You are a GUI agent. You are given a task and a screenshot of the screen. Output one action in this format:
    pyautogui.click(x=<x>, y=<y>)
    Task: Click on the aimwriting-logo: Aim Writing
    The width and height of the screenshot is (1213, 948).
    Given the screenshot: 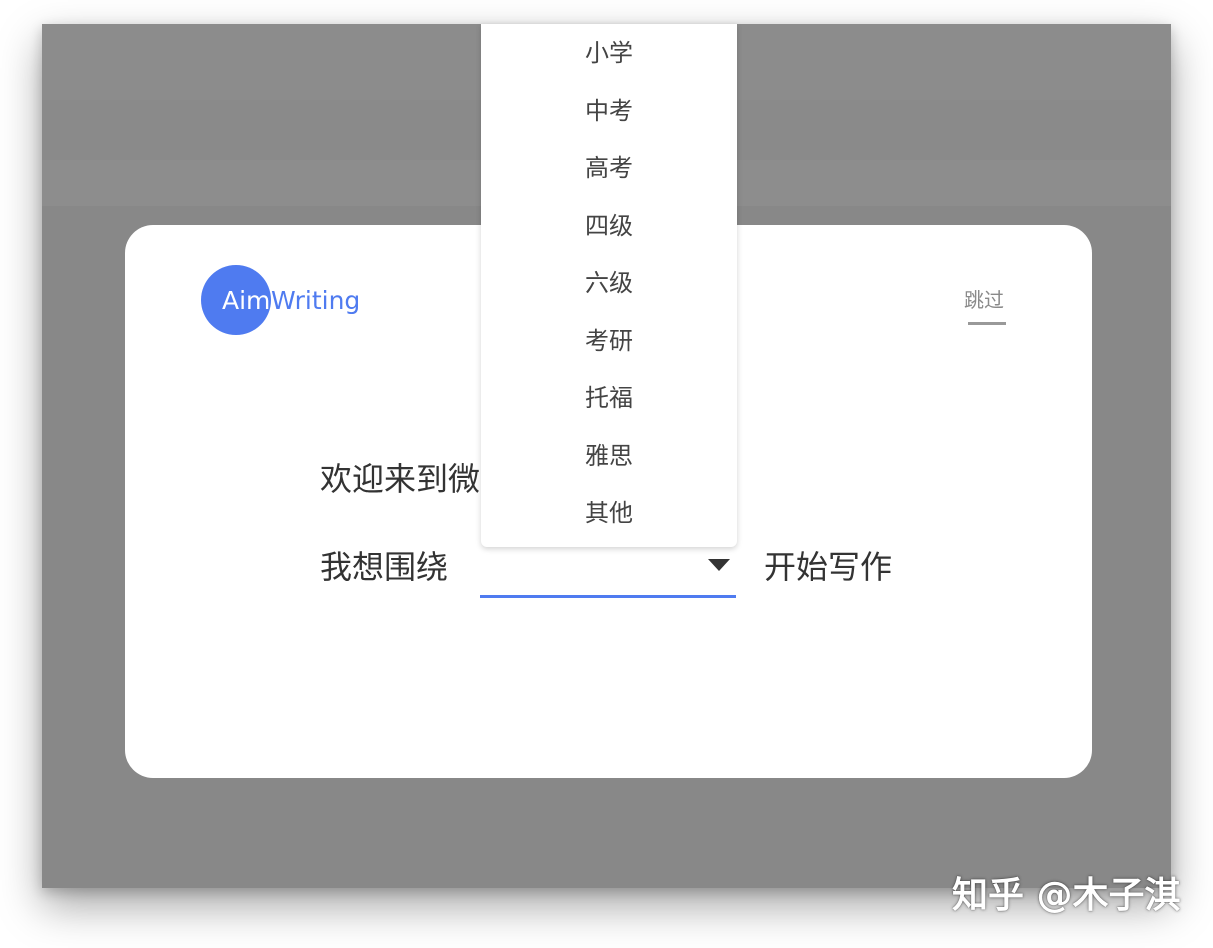 What is the action you would take?
    pyautogui.click(x=311, y=301)
    